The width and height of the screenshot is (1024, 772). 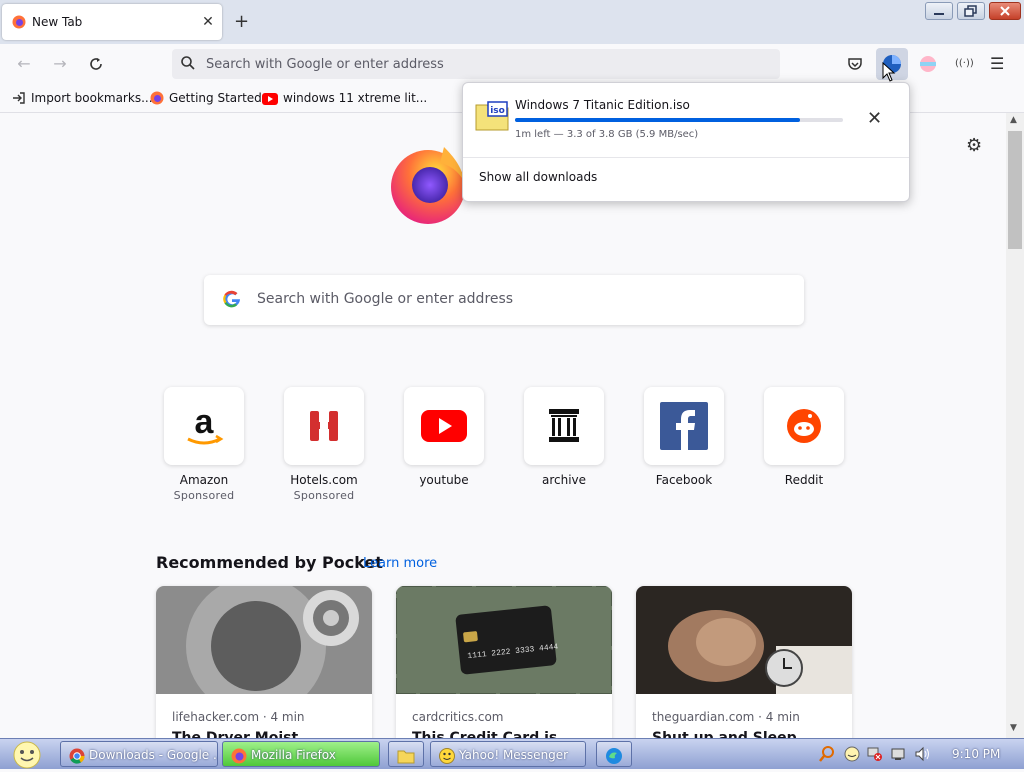 I want to click on top-site-reddit: Reddit, so click(x=804, y=437).